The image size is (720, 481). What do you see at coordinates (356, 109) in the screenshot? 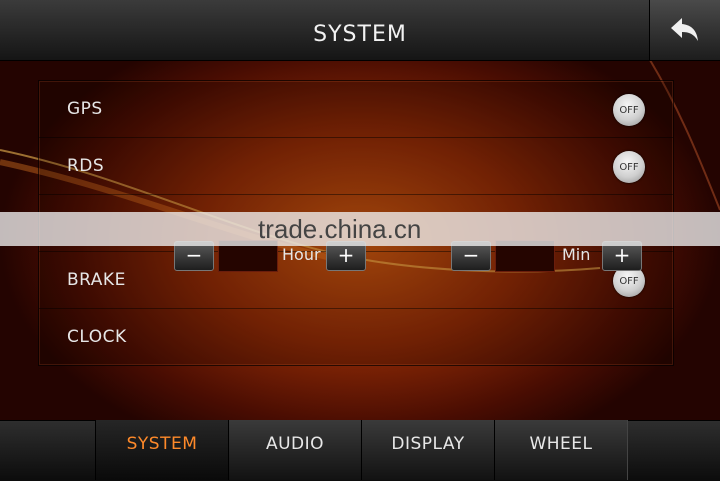
I see `setting-row-gps: GPS OFF` at bounding box center [356, 109].